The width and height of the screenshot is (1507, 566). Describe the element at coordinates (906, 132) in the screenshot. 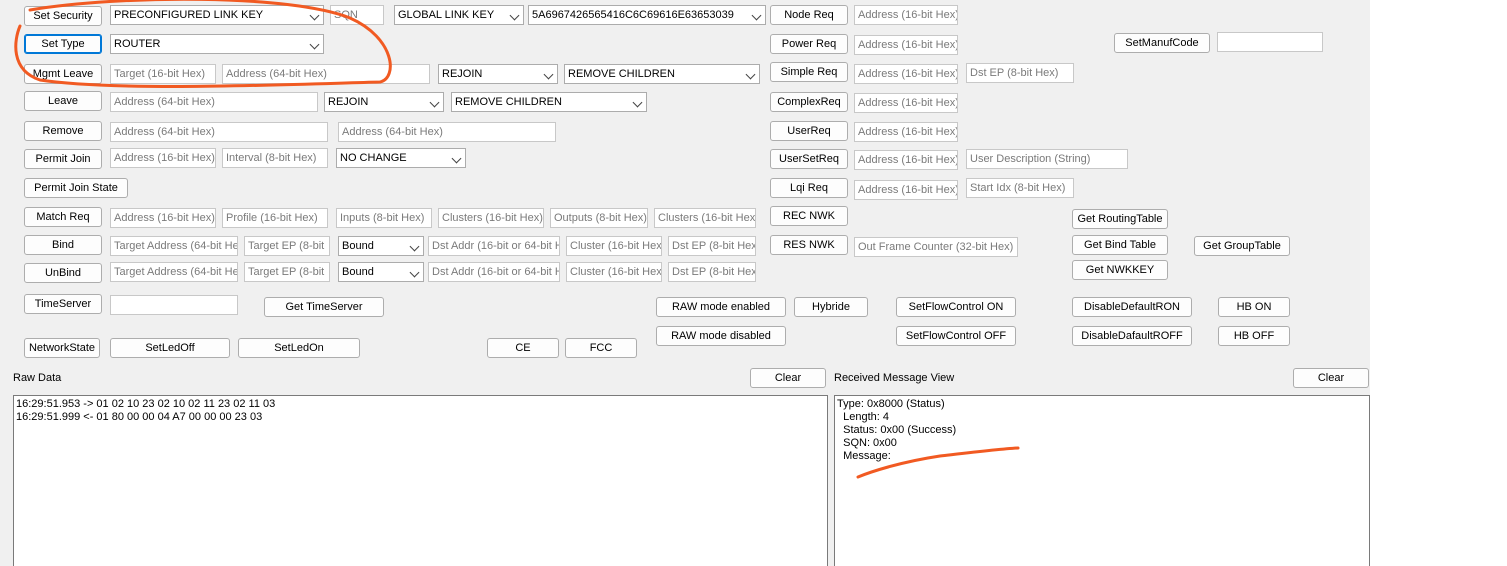

I see `user-req-address-input: Address (16-bit Hex)` at that location.